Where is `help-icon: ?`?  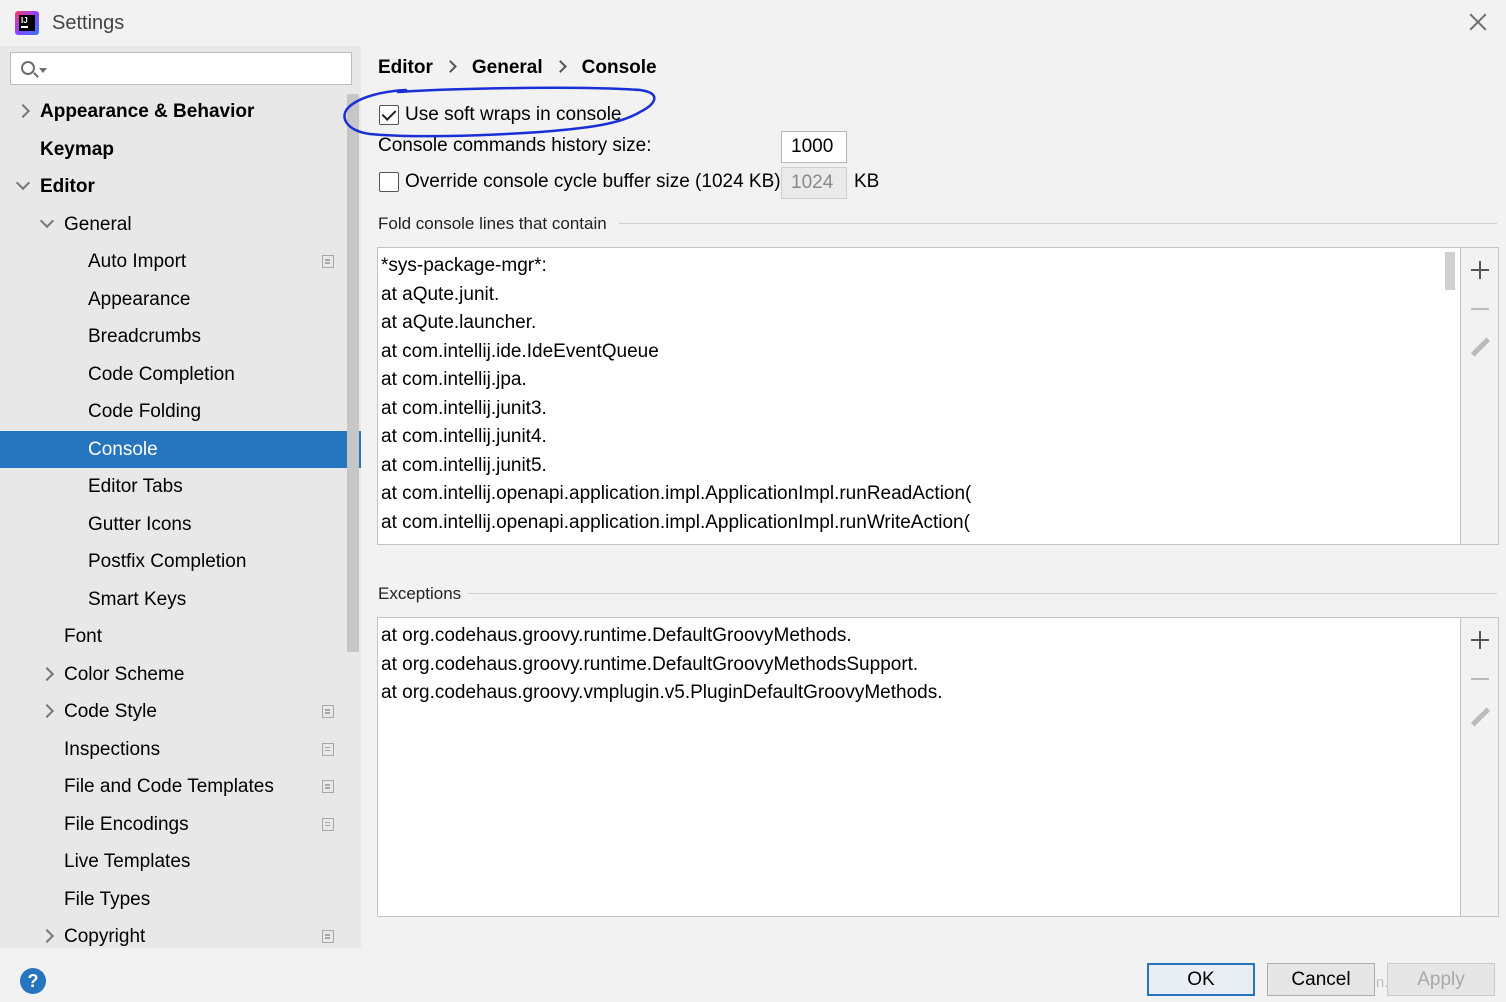
help-icon: ? is located at coordinates (33, 981).